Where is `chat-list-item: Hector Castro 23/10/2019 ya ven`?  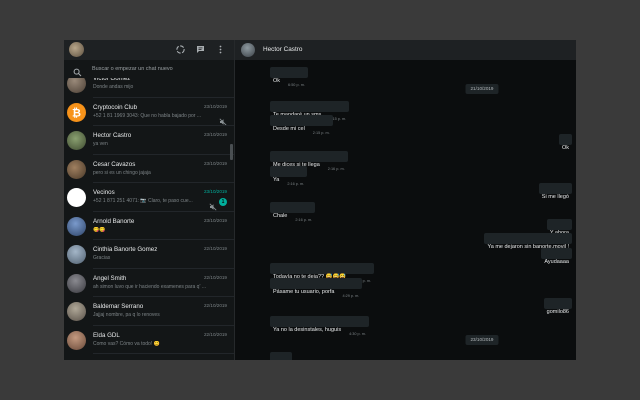
chat-list-item: Hector Castro 23/10/2019 ya ven is located at coordinates (149, 140).